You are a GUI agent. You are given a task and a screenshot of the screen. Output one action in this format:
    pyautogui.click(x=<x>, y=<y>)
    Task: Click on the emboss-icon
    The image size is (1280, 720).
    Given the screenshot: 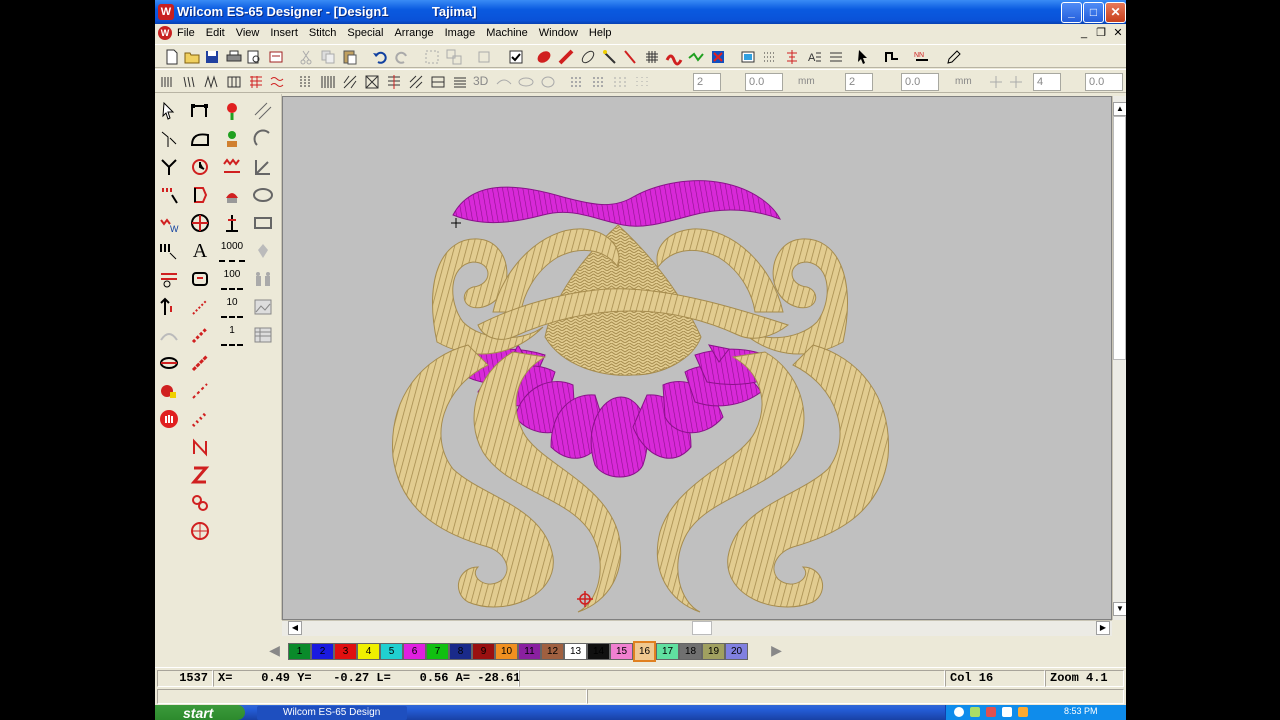 What is the action you would take?
    pyautogui.click(x=548, y=82)
    